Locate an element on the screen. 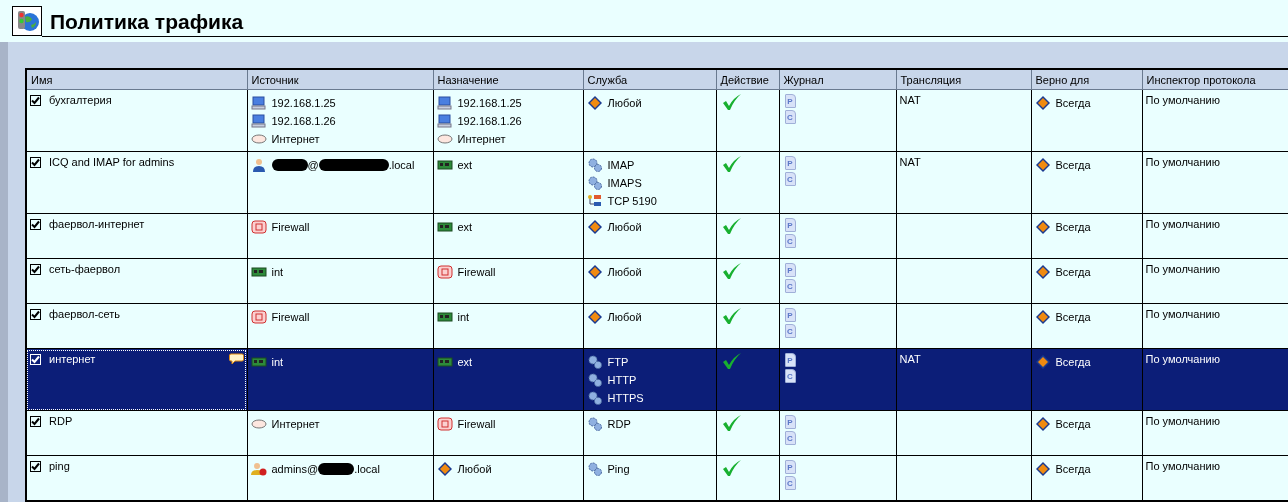 This screenshot has width=1288, height=502. object-label: IMAPS is located at coordinates (624, 183).